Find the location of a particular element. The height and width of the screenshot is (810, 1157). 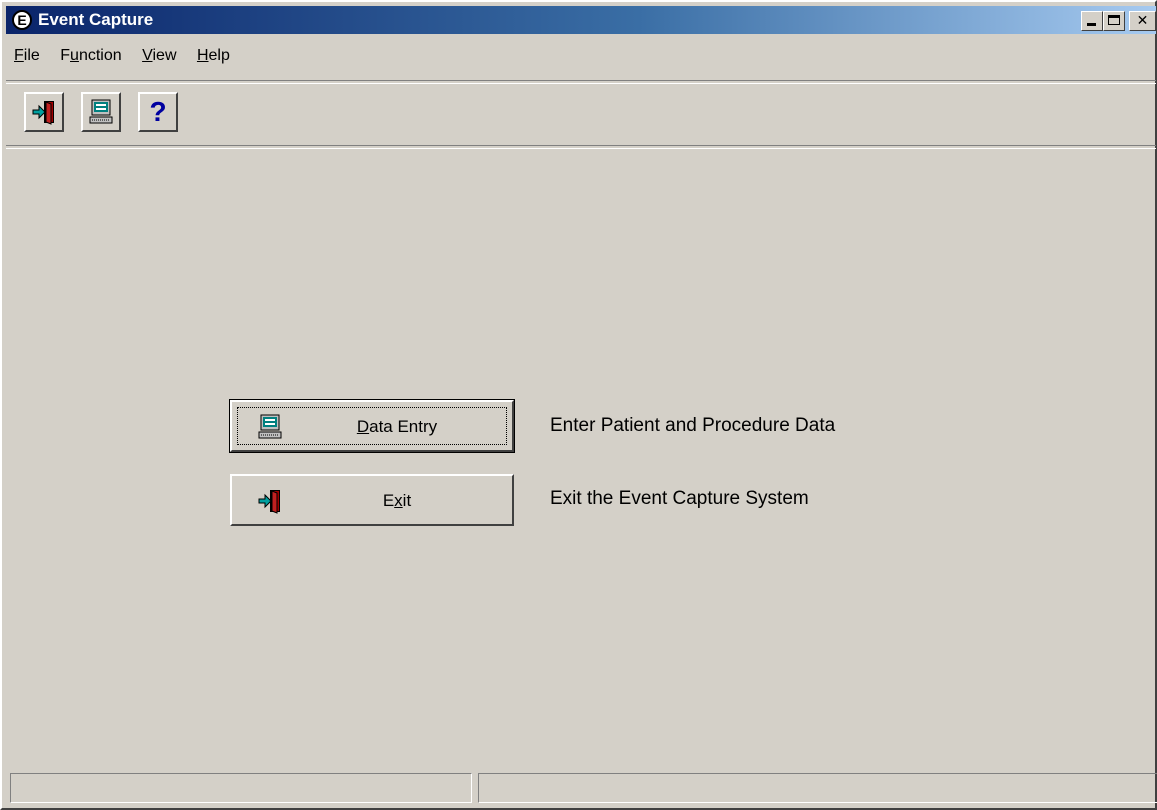

menu-view-label: iew is located at coordinates (164, 55).